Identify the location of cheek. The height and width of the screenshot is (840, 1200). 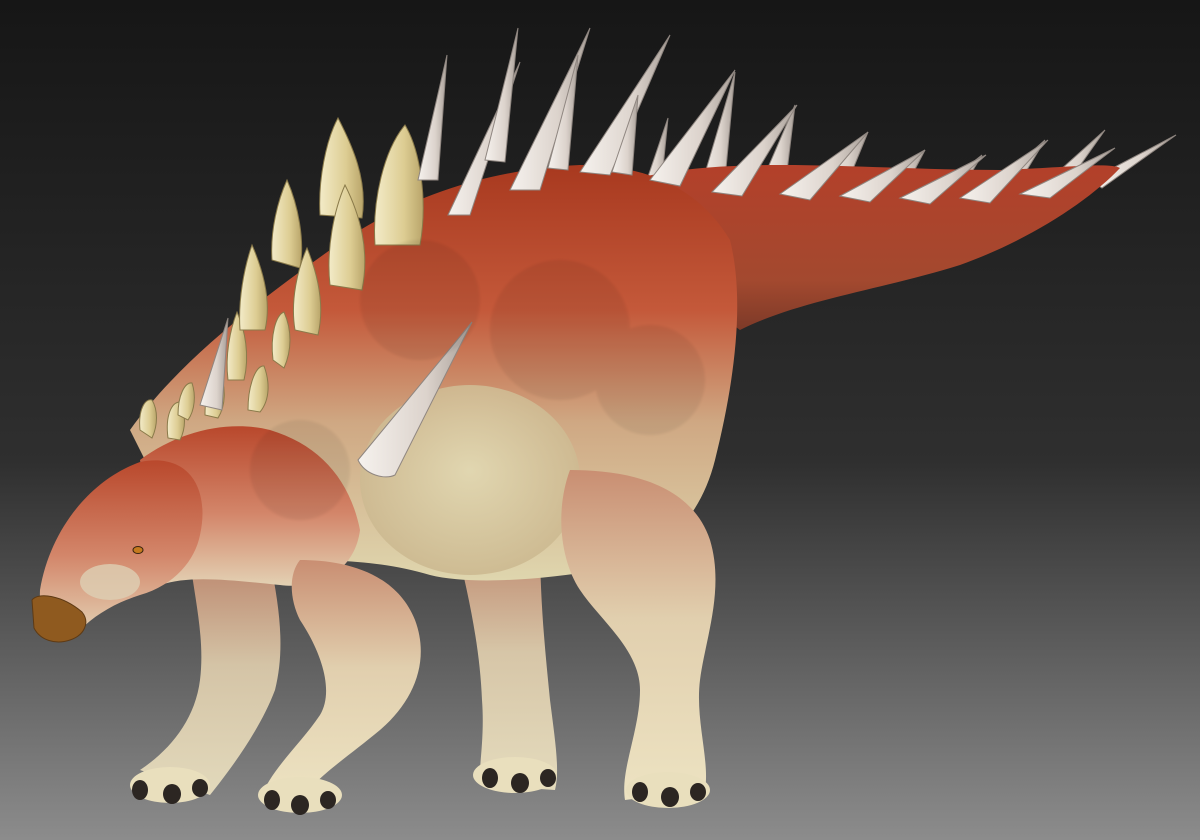
(110, 582).